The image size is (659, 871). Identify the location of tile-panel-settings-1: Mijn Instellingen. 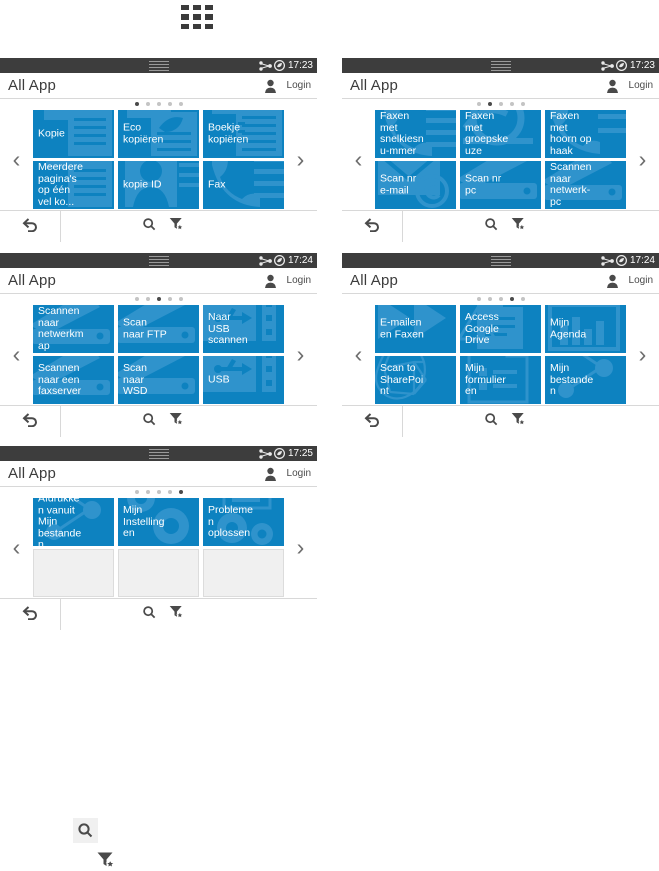
(158, 522).